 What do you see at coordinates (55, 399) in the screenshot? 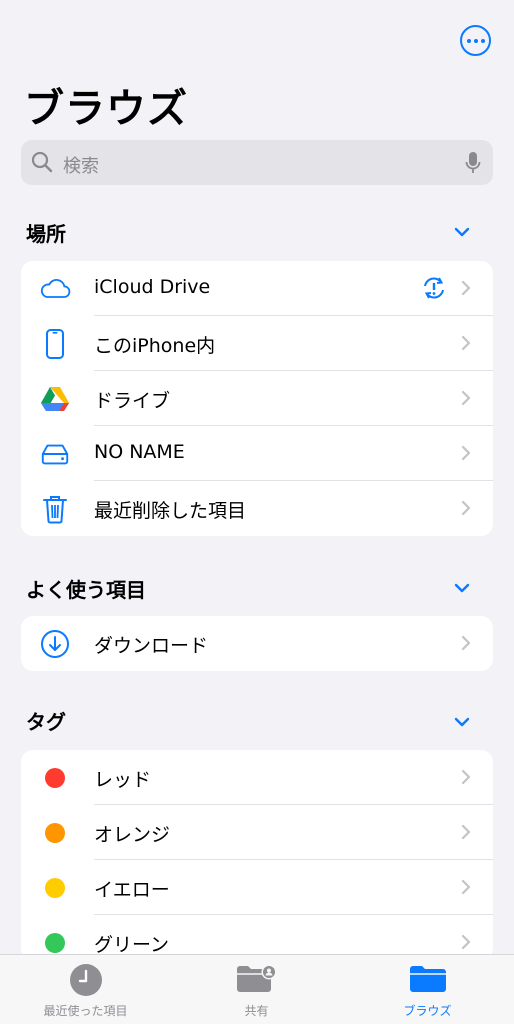
I see `google-drive-icon` at bounding box center [55, 399].